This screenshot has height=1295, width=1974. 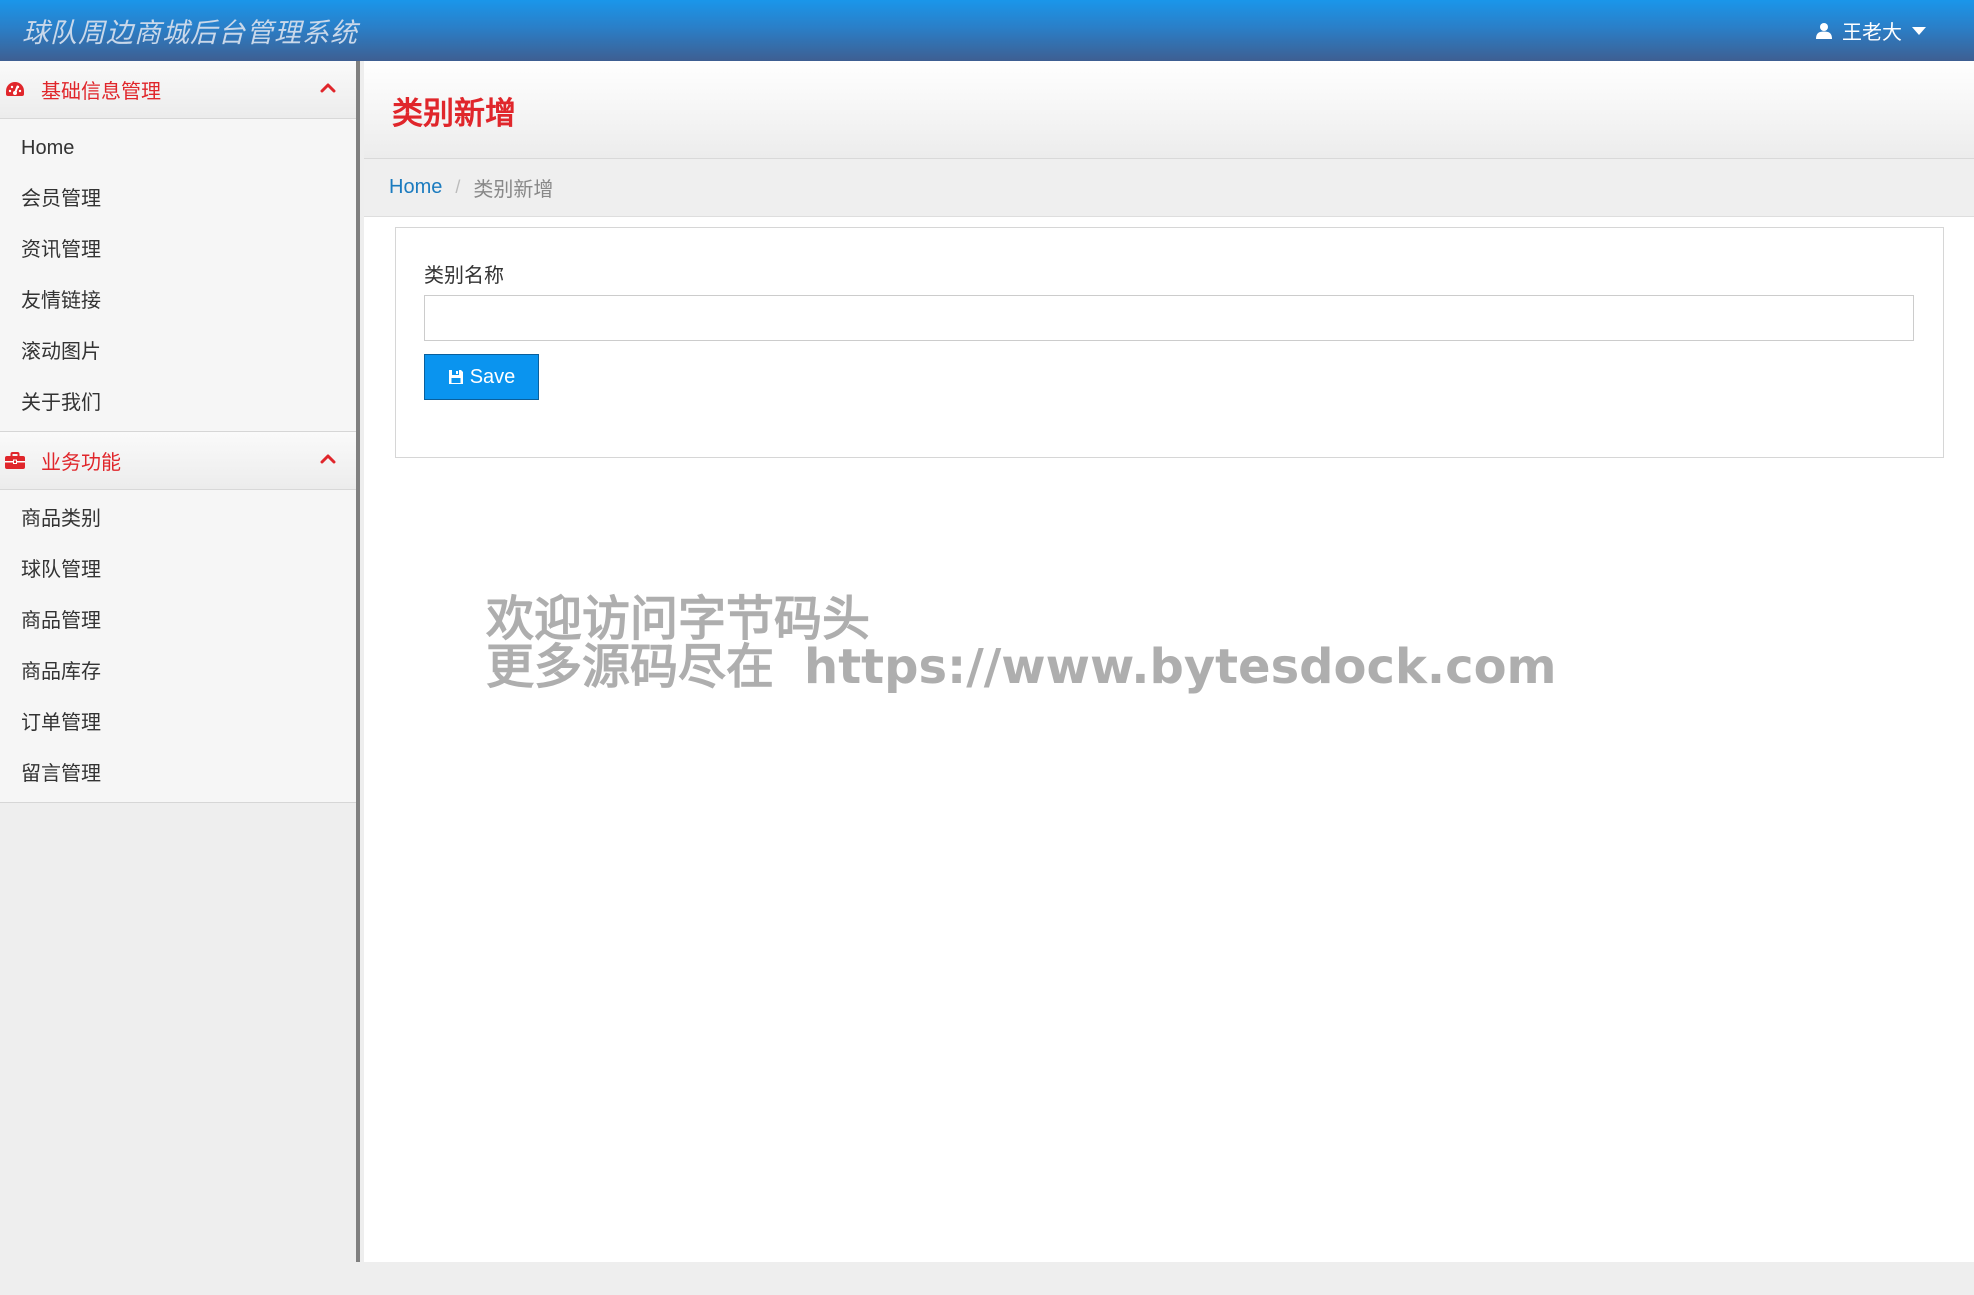 I want to click on sidebar-item-home: Home, so click(x=178, y=148).